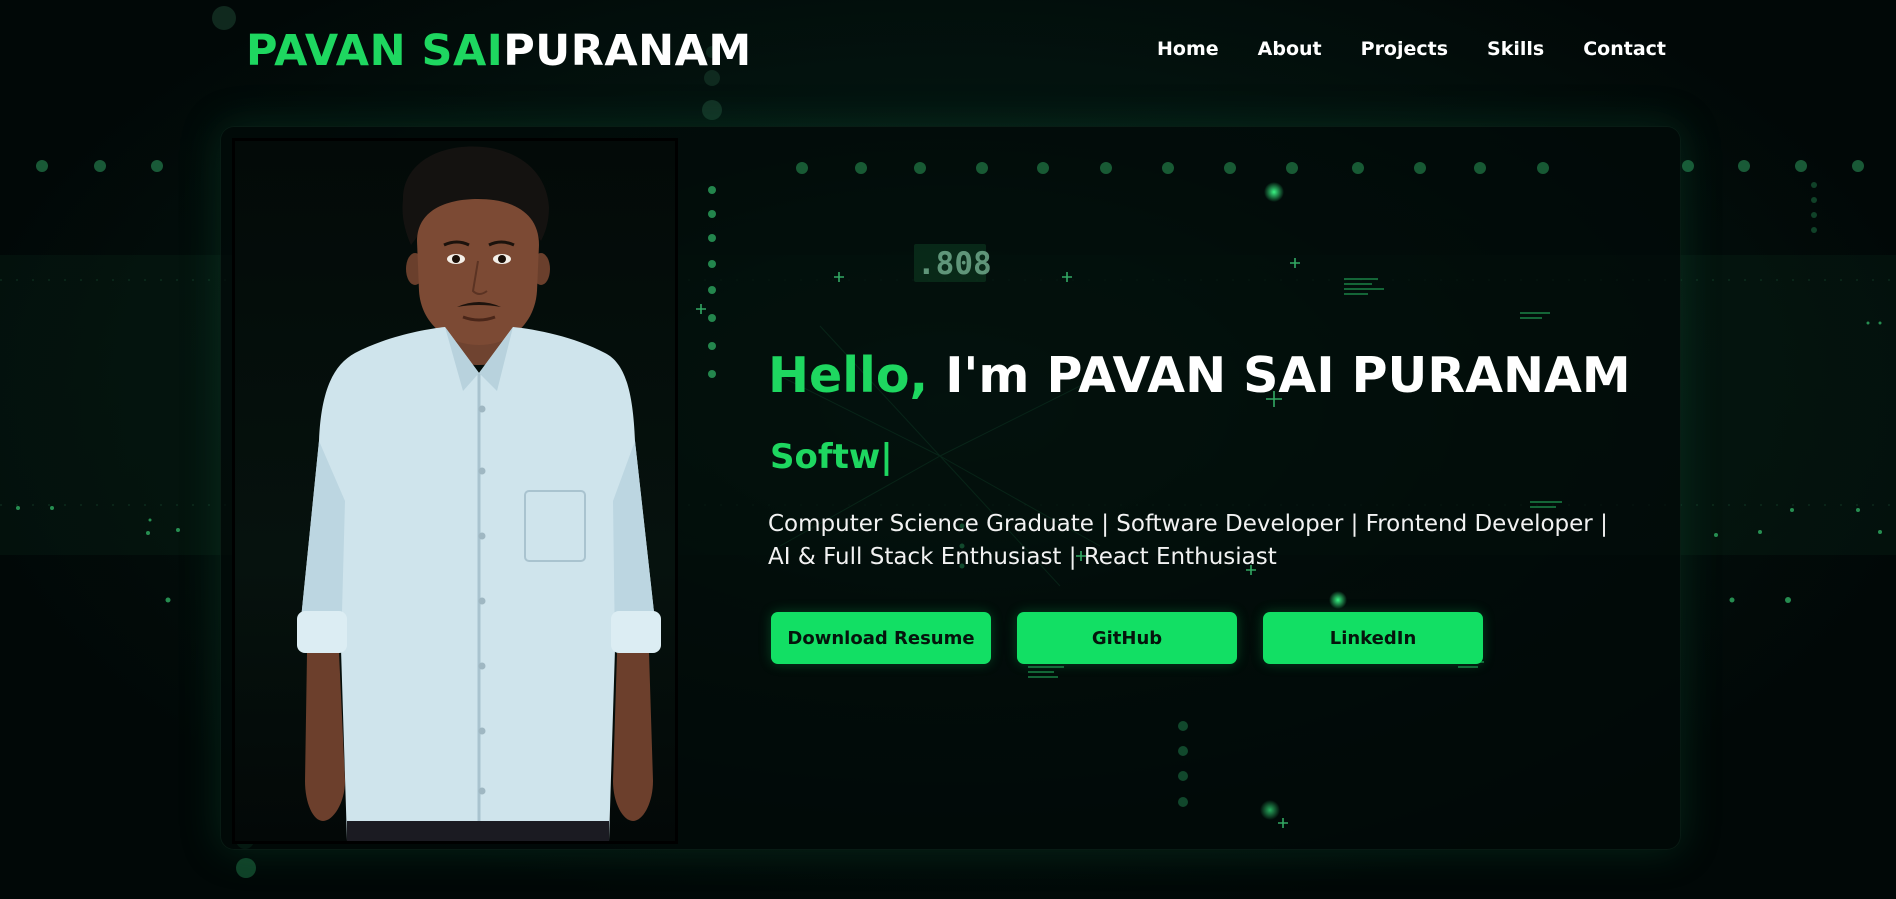 This screenshot has width=1896, height=899. What do you see at coordinates (479, 493) in the screenshot?
I see `person-illustration` at bounding box center [479, 493].